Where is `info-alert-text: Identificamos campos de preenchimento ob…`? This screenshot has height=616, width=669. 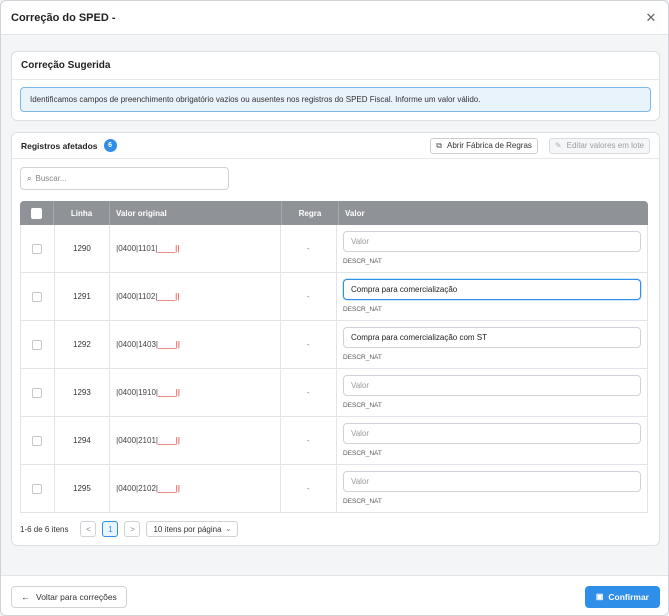
info-alert-text: Identificamos campos de preenchimento ob… is located at coordinates (255, 99).